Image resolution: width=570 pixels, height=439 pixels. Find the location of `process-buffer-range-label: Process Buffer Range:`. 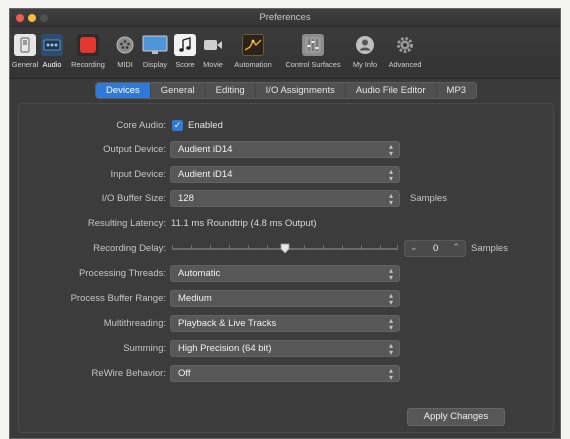

process-buffer-range-label: Process Buffer Range: is located at coordinates (118, 298).